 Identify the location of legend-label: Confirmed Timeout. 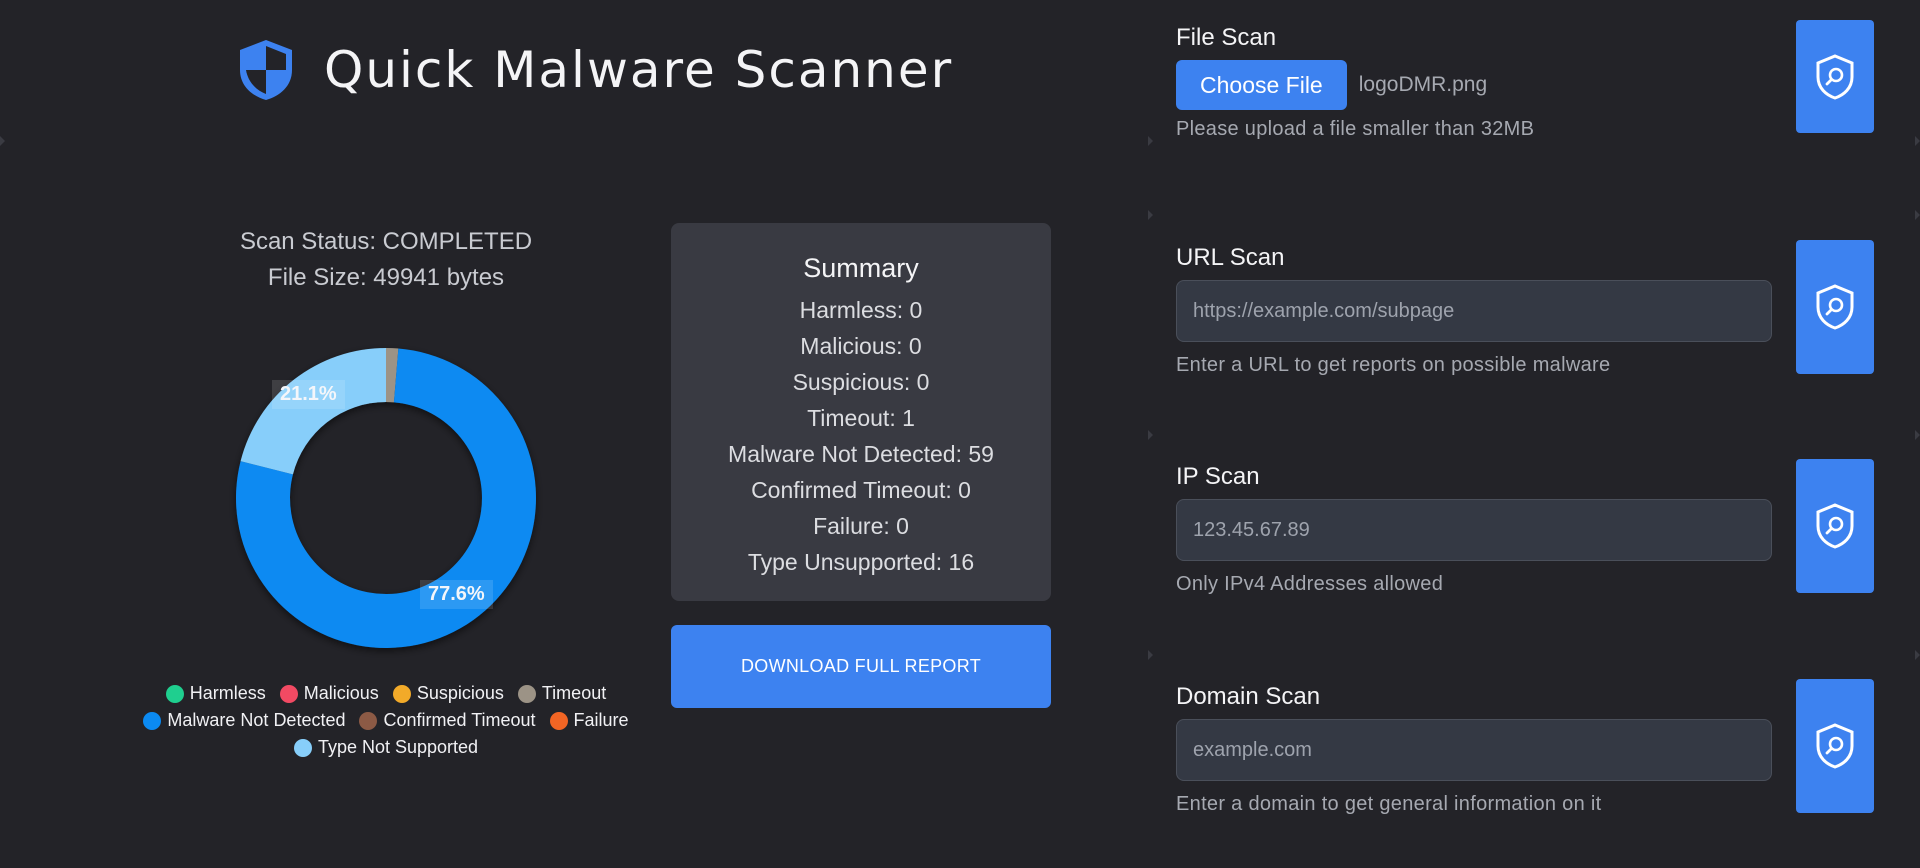
(459, 720).